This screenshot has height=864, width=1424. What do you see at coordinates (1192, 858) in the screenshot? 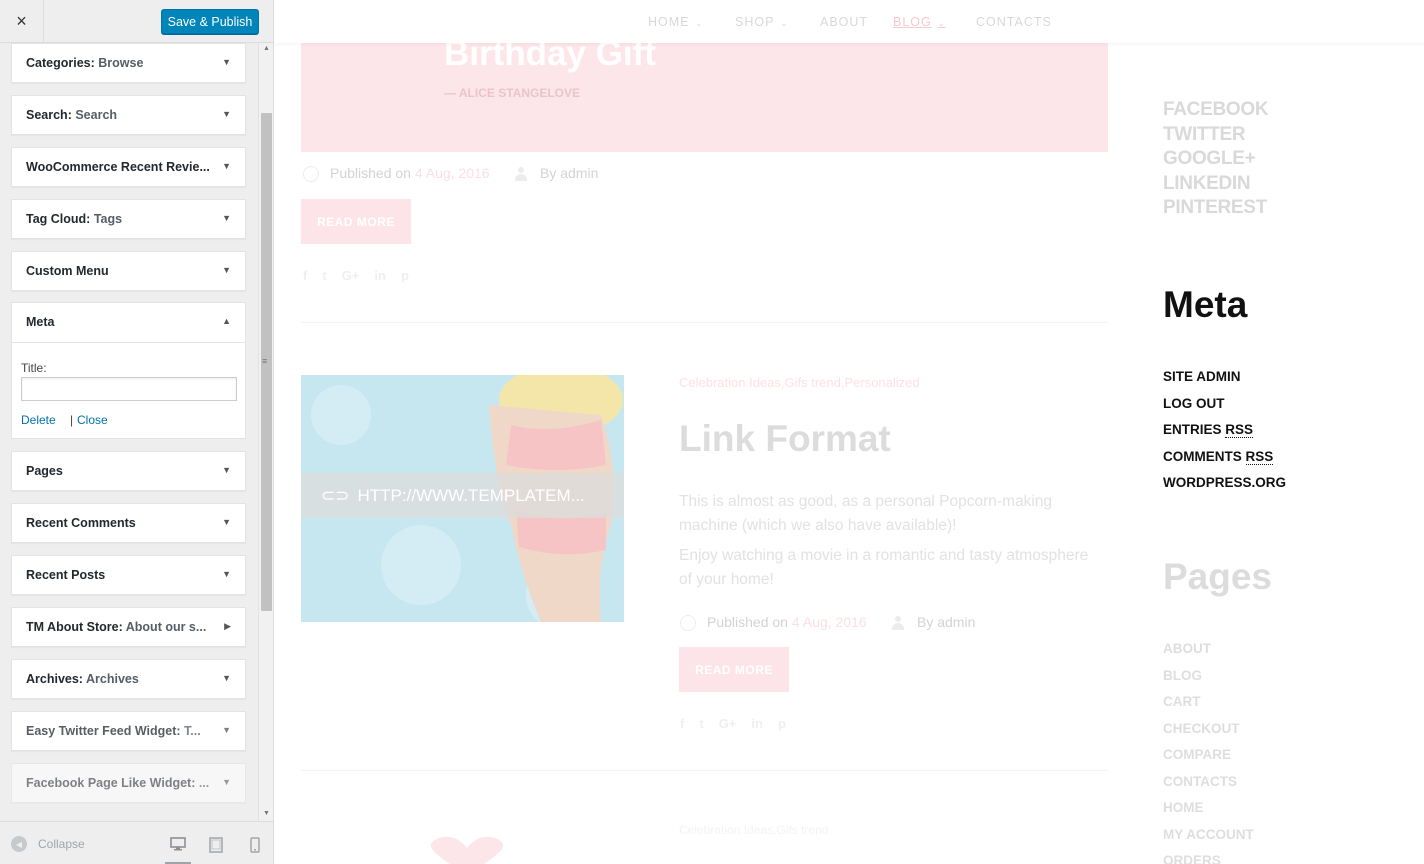
I see `page-link-orders: ORDERS` at bounding box center [1192, 858].